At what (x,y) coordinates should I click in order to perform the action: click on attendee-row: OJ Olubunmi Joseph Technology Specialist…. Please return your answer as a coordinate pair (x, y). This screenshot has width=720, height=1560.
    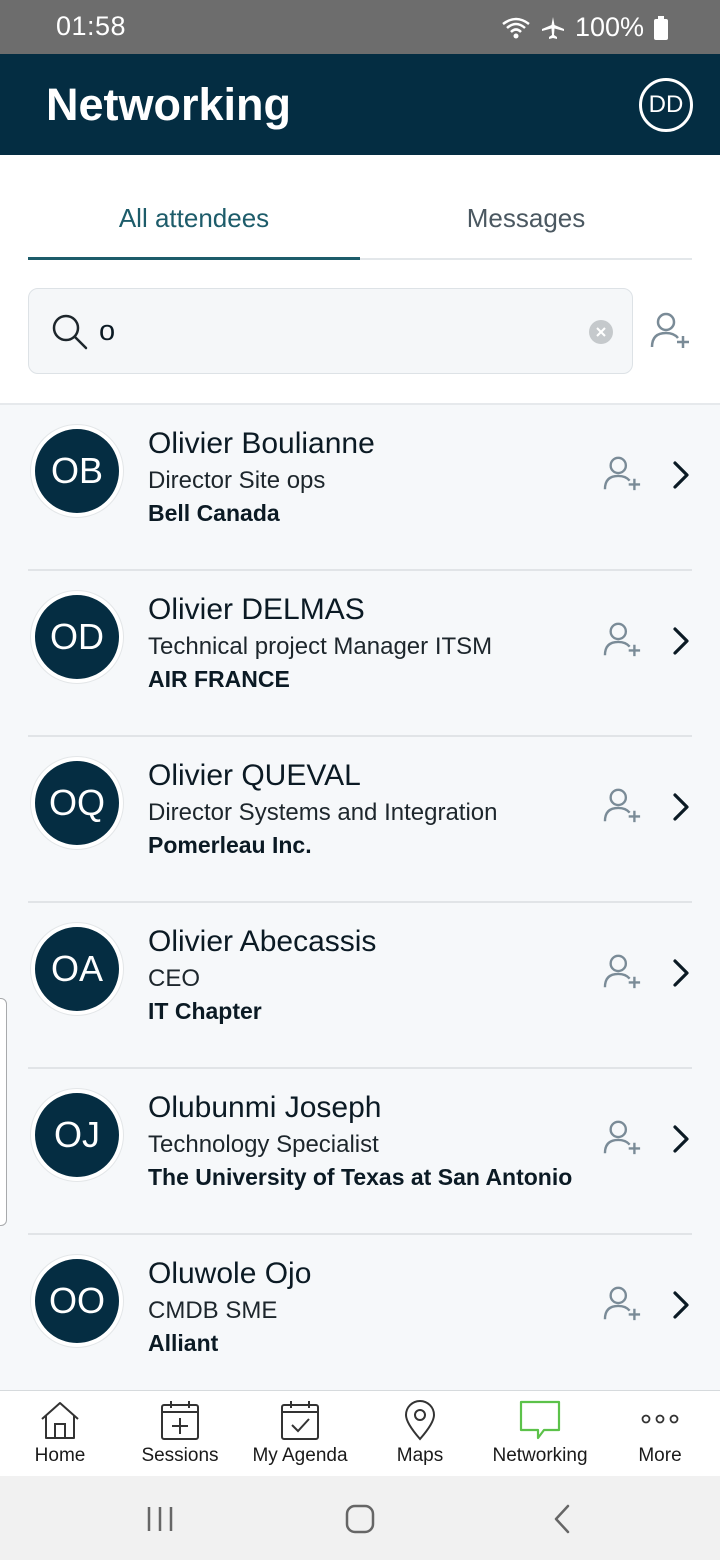
    Looking at the image, I should click on (360, 1152).